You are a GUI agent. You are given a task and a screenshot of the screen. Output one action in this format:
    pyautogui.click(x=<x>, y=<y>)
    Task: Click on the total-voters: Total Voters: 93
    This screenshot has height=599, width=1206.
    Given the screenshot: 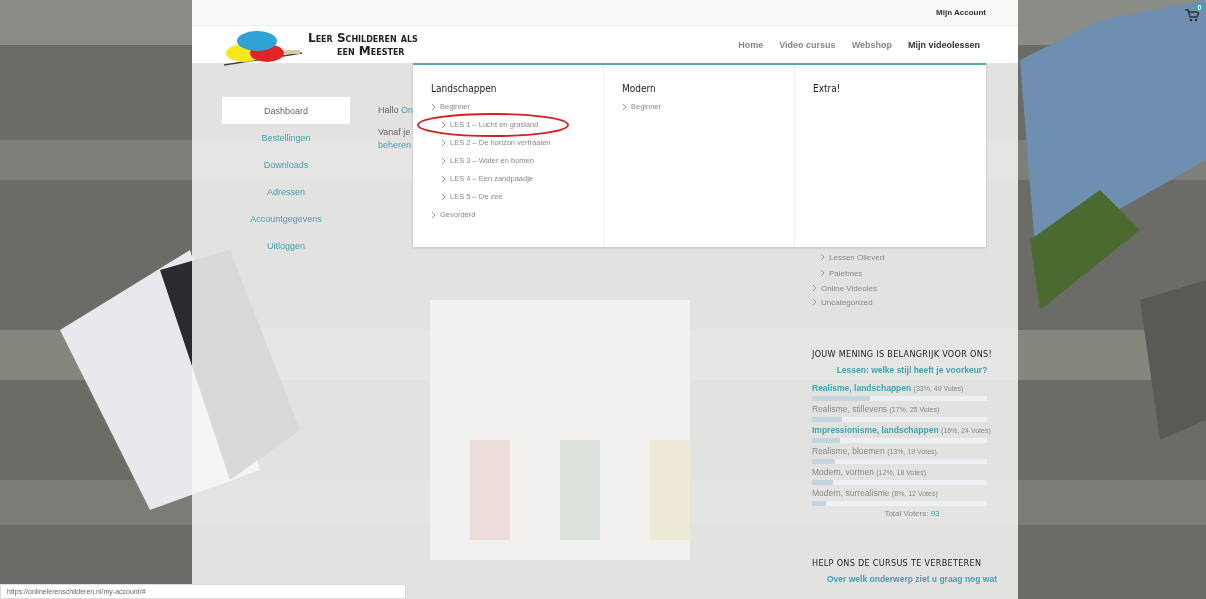 What is the action you would take?
    pyautogui.click(x=912, y=513)
    